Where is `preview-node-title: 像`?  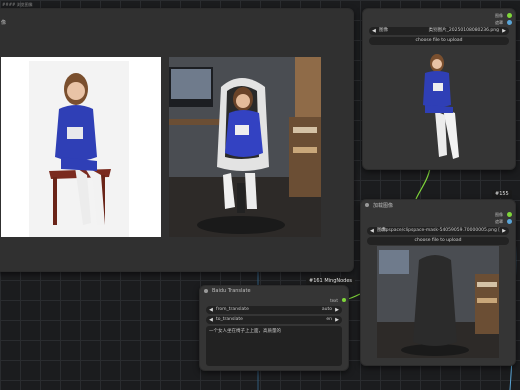
preview-node-title: 像 is located at coordinates (4, 23).